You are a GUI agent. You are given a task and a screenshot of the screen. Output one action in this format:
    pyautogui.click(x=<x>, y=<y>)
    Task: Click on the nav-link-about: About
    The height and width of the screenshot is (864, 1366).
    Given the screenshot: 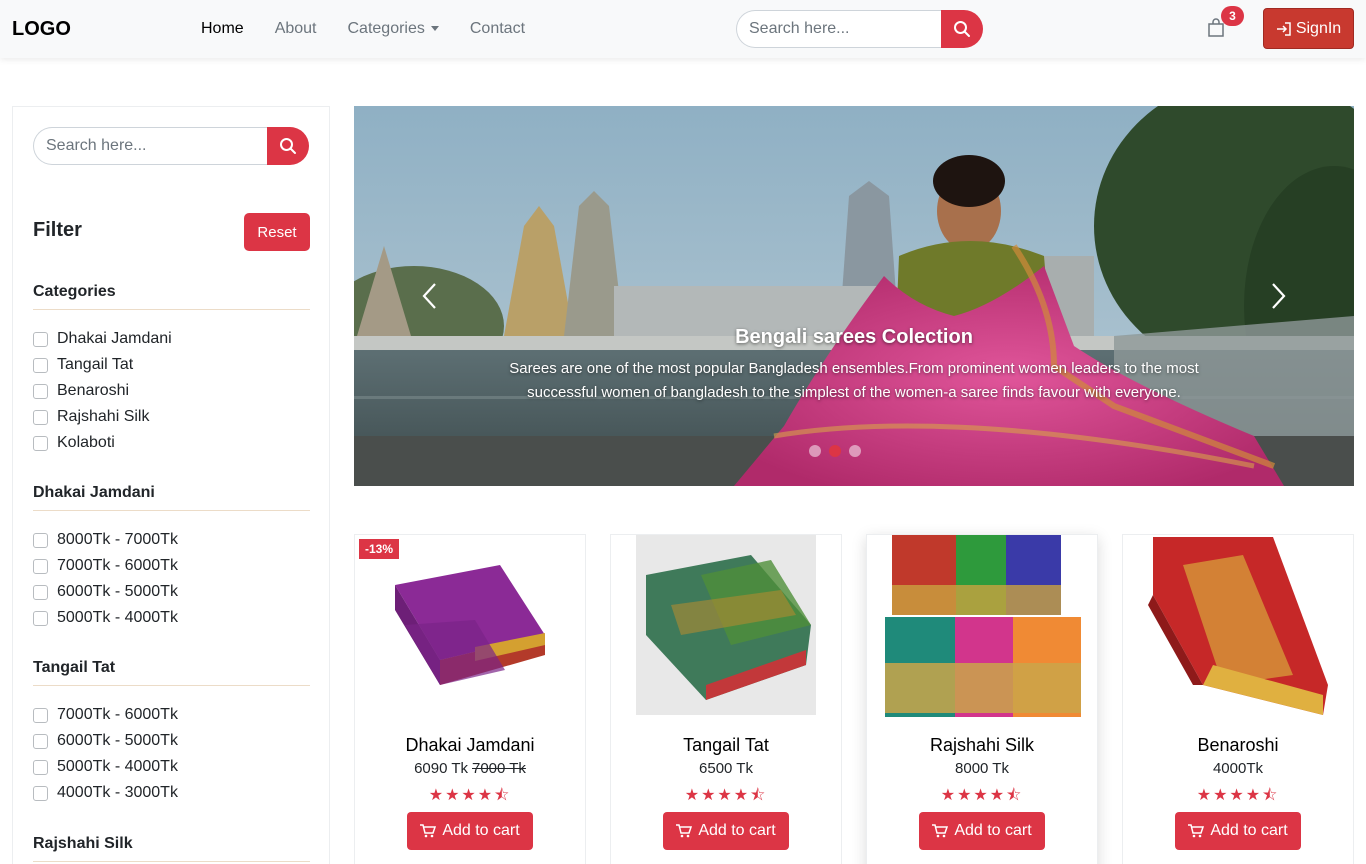 What is the action you would take?
    pyautogui.click(x=296, y=29)
    